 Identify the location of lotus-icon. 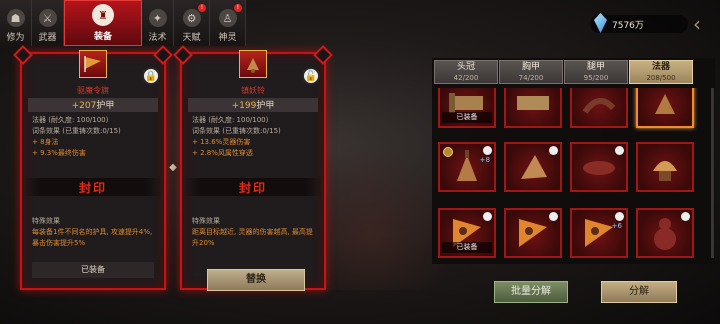
(665, 171).